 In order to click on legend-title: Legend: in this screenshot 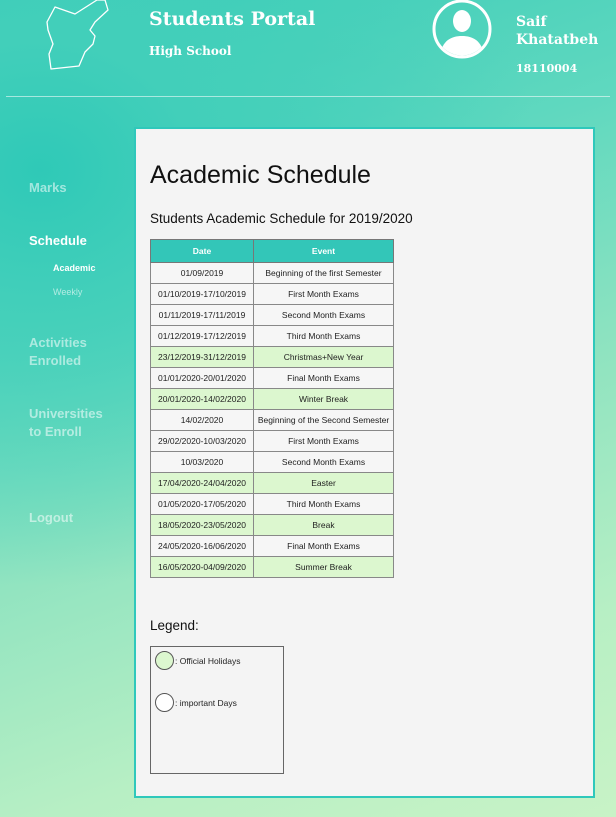, I will do `click(174, 625)`.